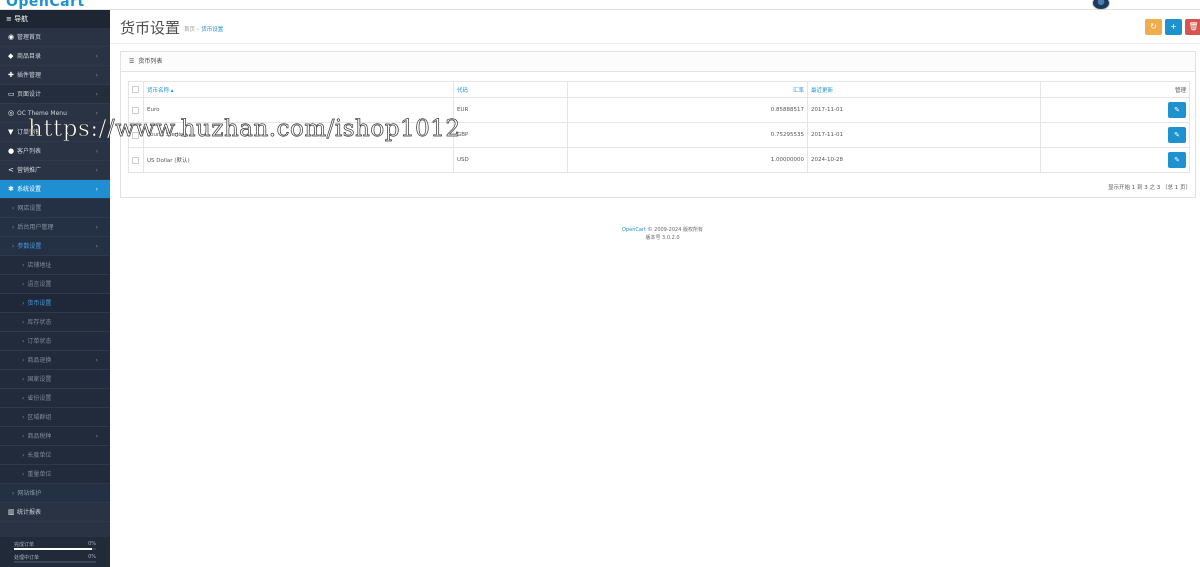  Describe the element at coordinates (39, 455) in the screenshot. I see `menu-label: 长度单位` at that location.